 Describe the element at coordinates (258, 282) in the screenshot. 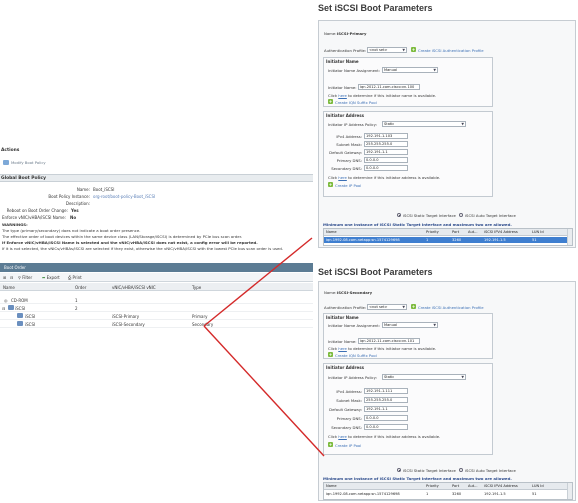

I see `arrow-to-primary` at that location.